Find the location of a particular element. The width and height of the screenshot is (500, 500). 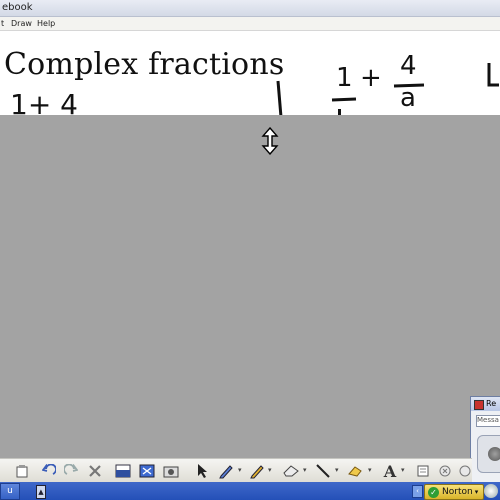

line-icon is located at coordinates (323, 471).